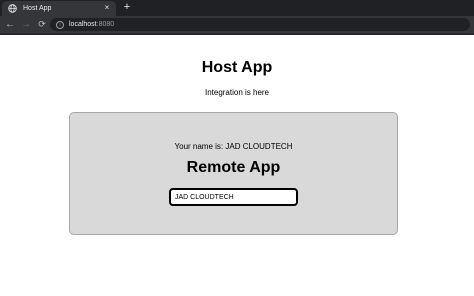 This screenshot has height=296, width=474. I want to click on reload-icon: ⟳, so click(42, 24).